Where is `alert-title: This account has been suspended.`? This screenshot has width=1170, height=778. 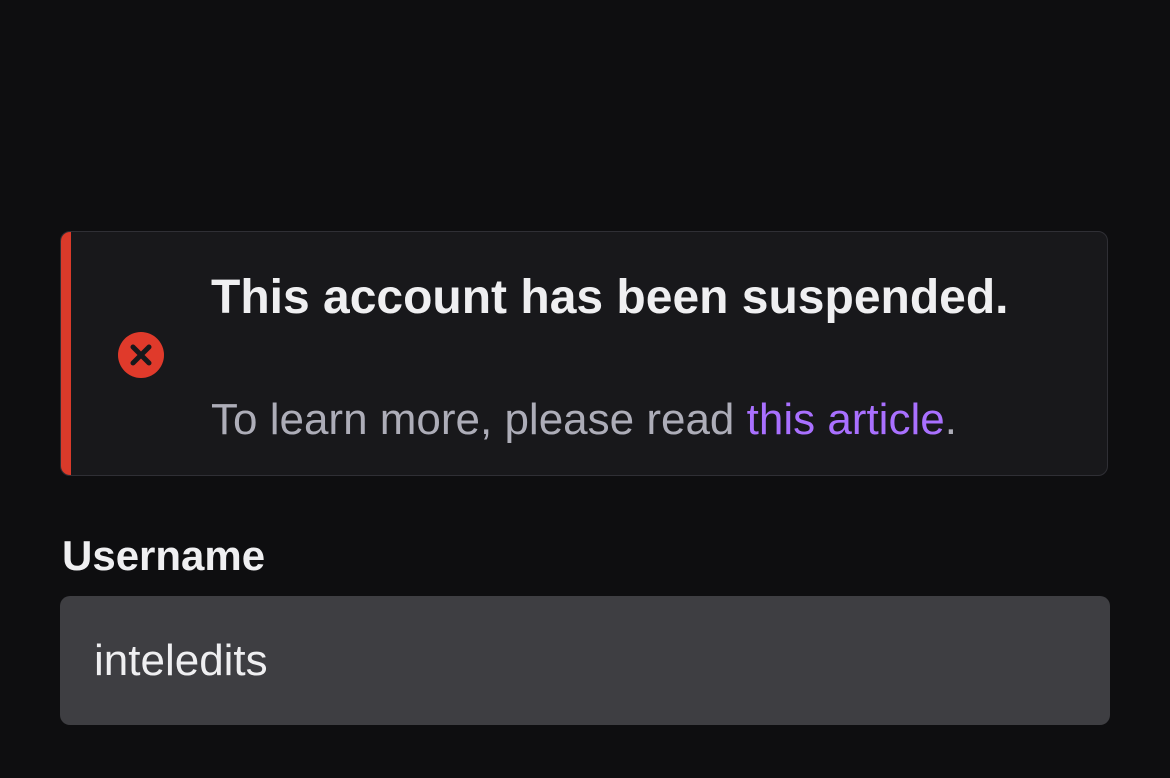 alert-title: This account has been suspended. is located at coordinates (610, 297).